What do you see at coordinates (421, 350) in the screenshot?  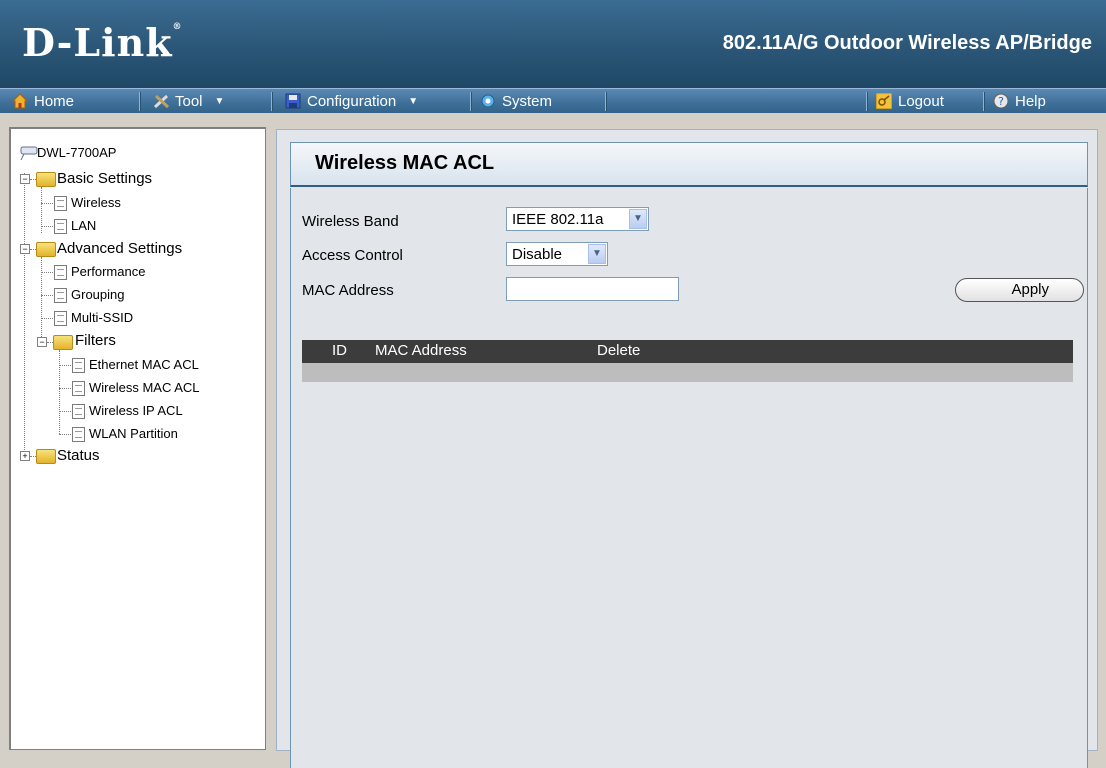 I see `column-mac-address: MAC Address` at bounding box center [421, 350].